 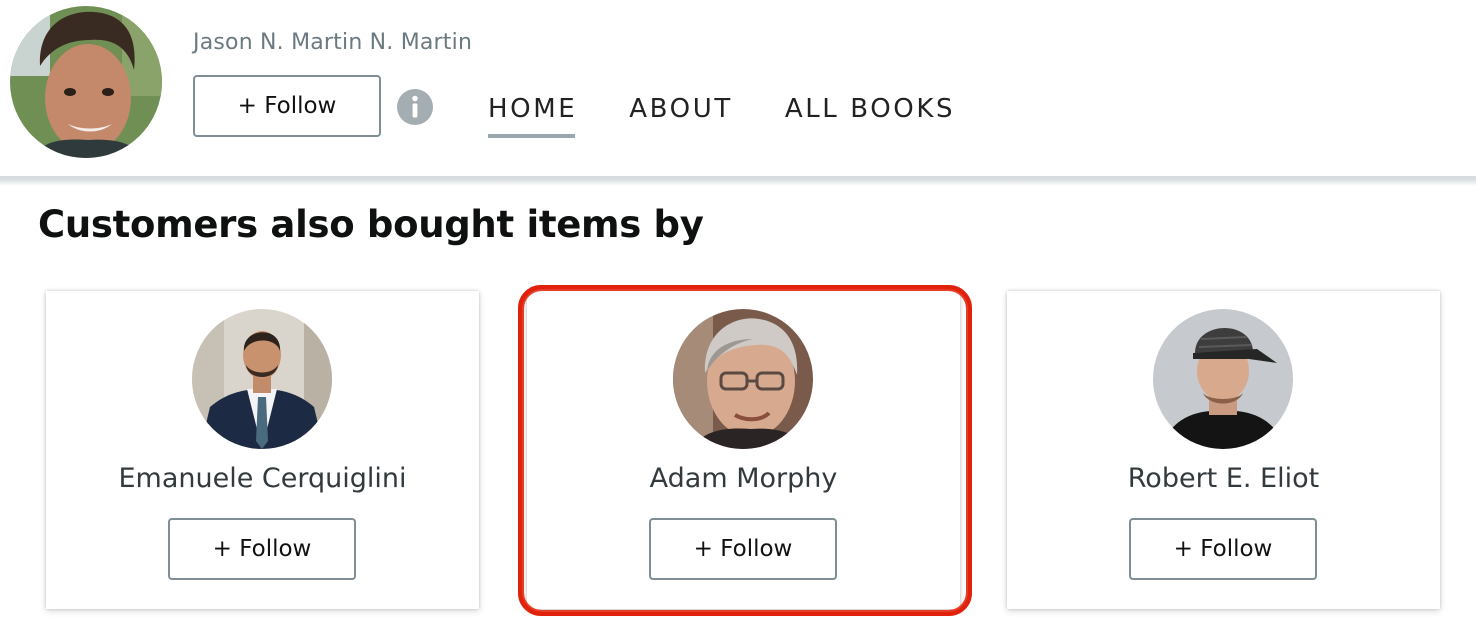 What do you see at coordinates (1223, 450) in the screenshot?
I see `author-card: Robert E. Eliot + Follow` at bounding box center [1223, 450].